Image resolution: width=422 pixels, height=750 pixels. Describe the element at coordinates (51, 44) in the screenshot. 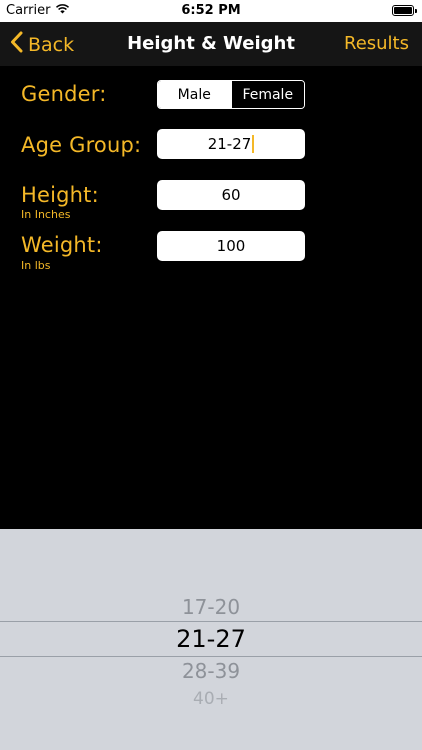

I see `back-label: Back` at that location.